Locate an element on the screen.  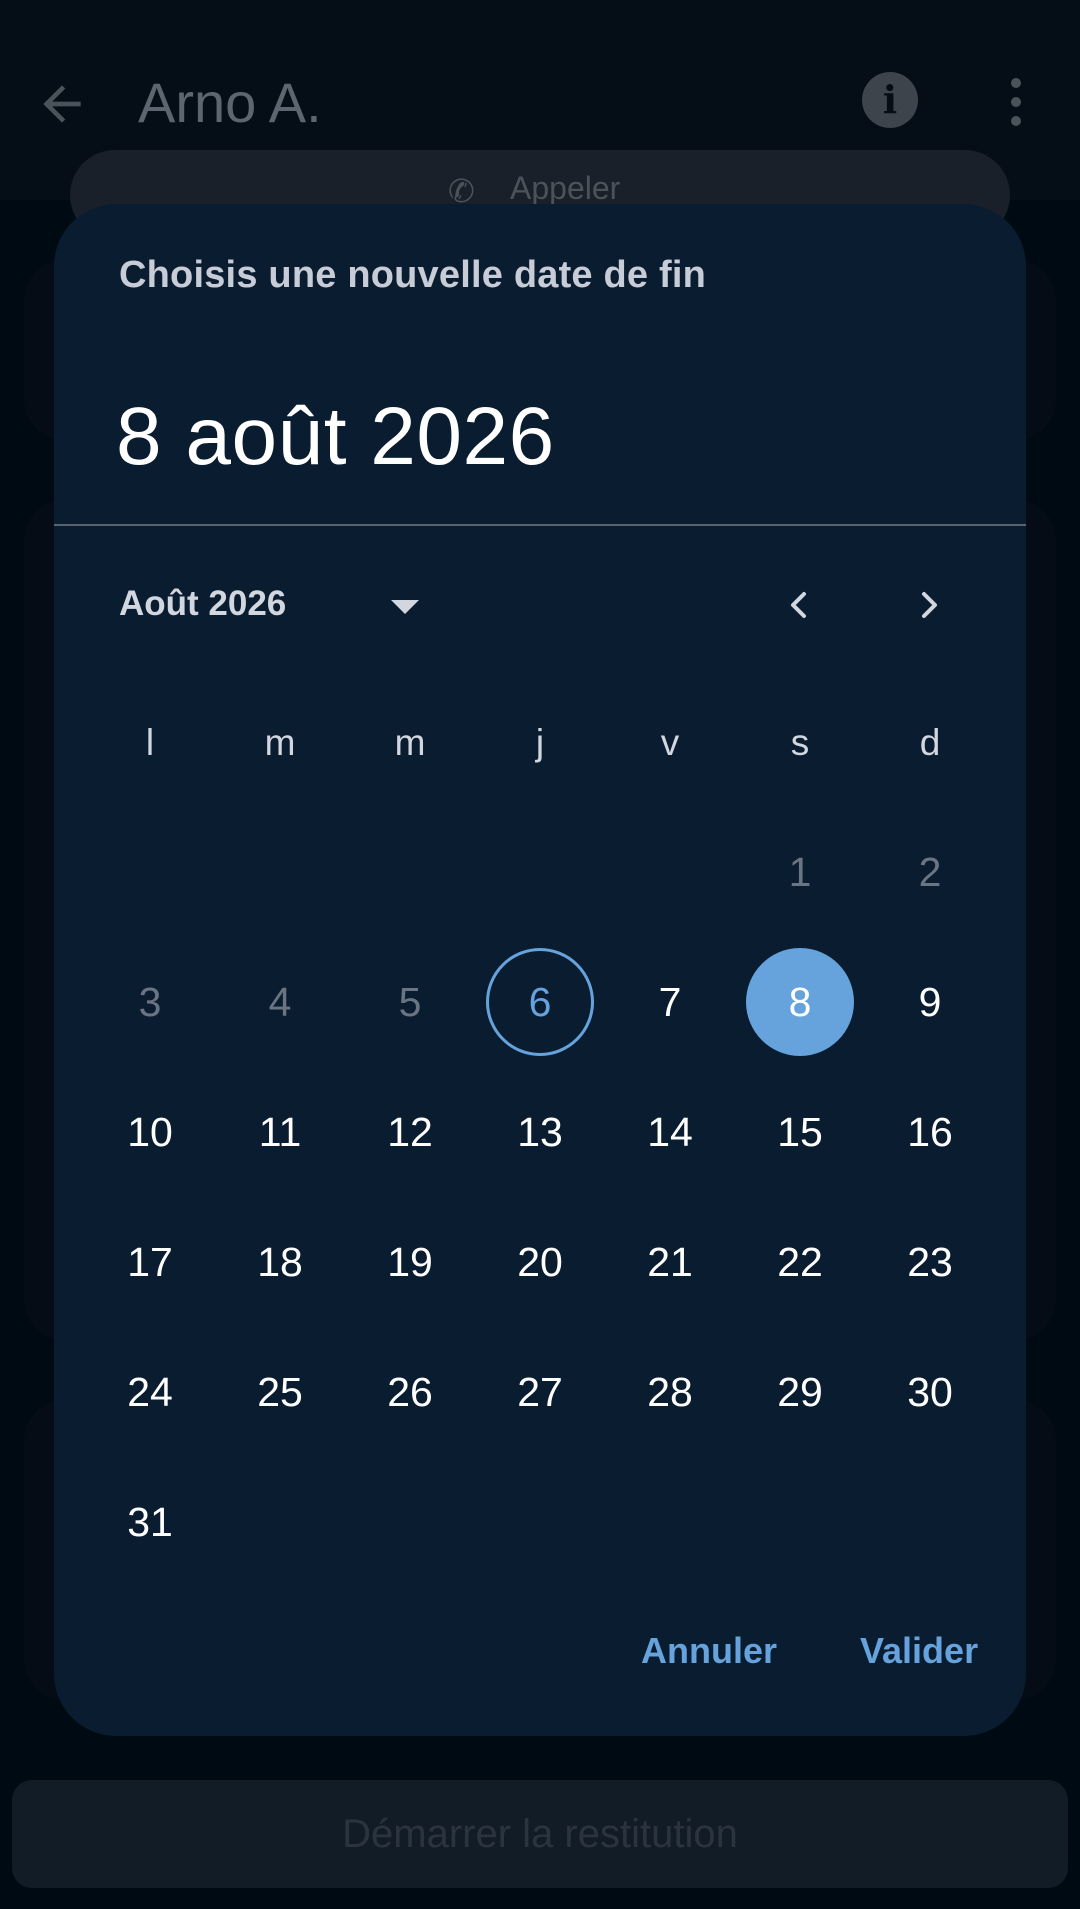
day-cell: 2 is located at coordinates (930, 872).